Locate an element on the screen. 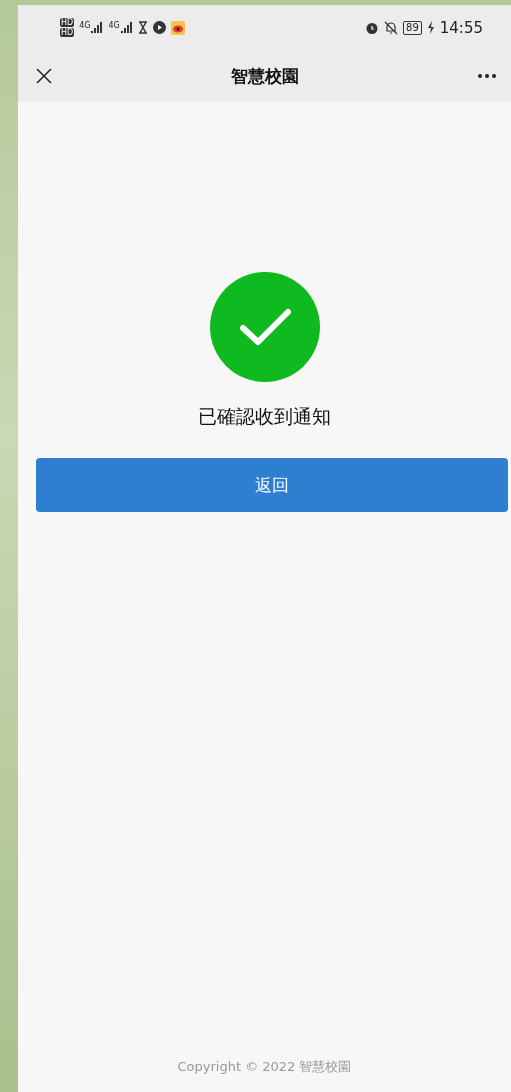 The width and height of the screenshot is (511, 1092). battery-icon: 89 is located at coordinates (412, 27).